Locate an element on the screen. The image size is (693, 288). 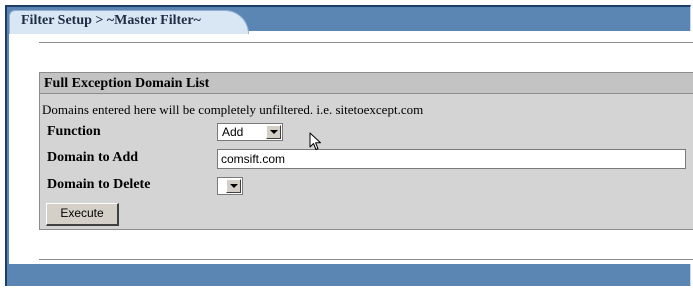
domain-to-delete-label: Domain to Delete is located at coordinates (99, 184).